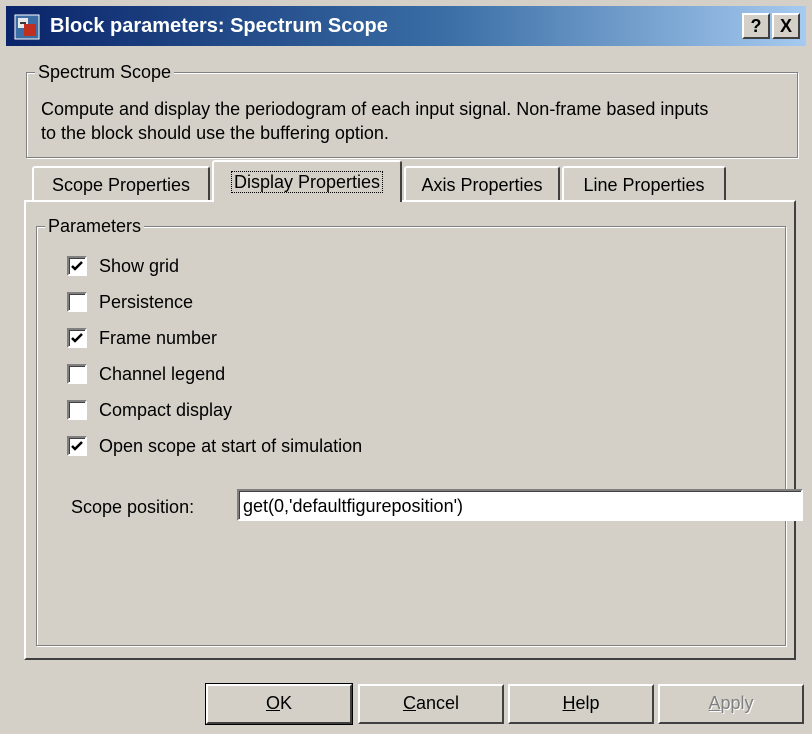 This screenshot has height=734, width=812. I want to click on help-button: Help, so click(581, 704).